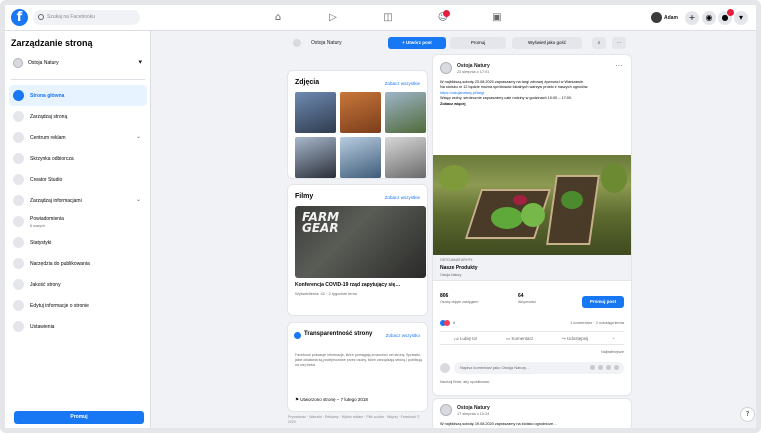 This screenshot has width=761, height=433. I want to click on account-menu-icon: ▾, so click(741, 18).